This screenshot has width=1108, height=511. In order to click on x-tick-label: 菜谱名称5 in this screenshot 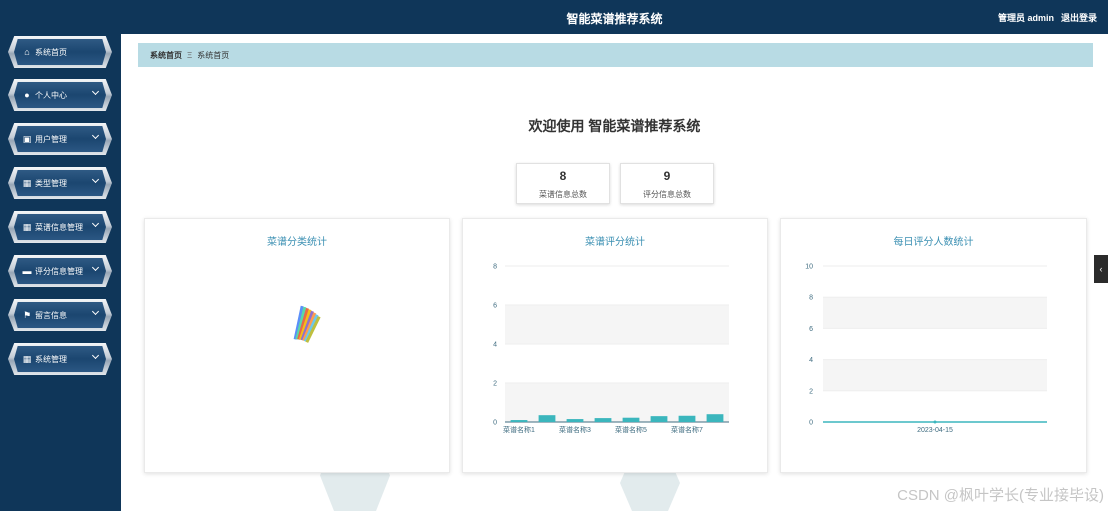, I will do `click(631, 429)`.